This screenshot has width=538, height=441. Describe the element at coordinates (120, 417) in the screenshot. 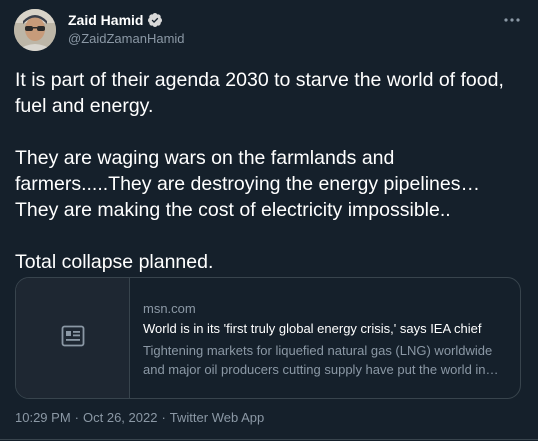

I see `tweet-date: Oct 26, 2022` at that location.